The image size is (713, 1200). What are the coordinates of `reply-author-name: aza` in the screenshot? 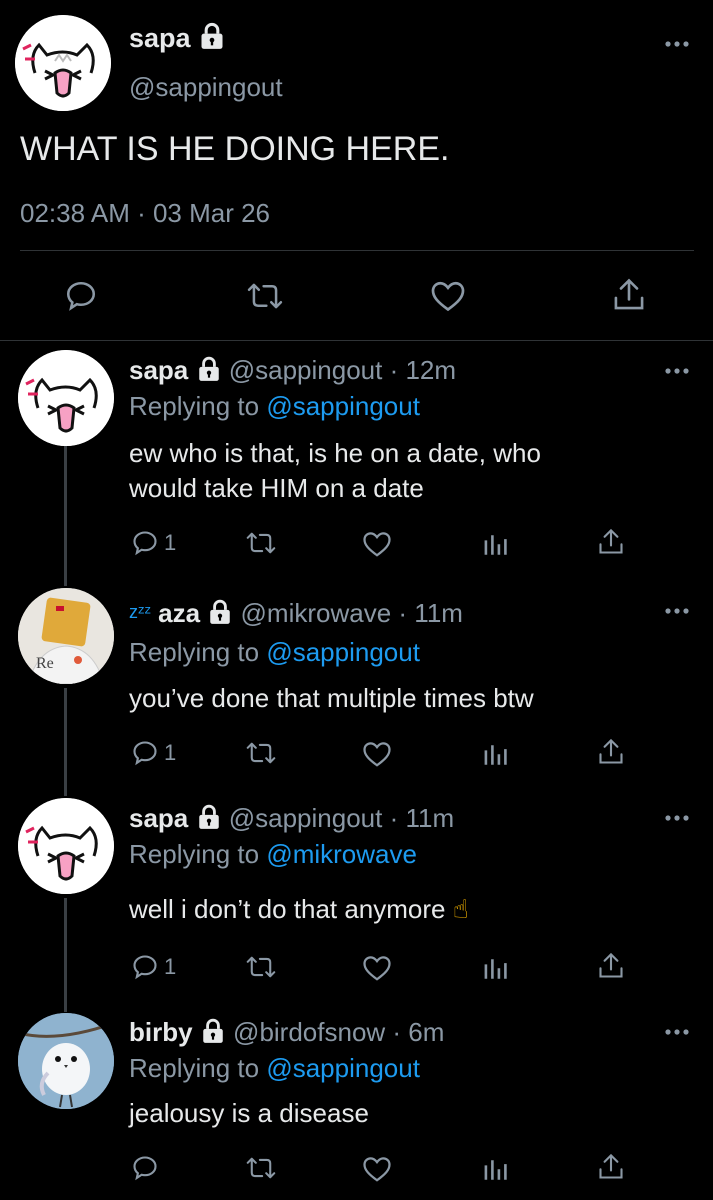 It's located at (179, 613).